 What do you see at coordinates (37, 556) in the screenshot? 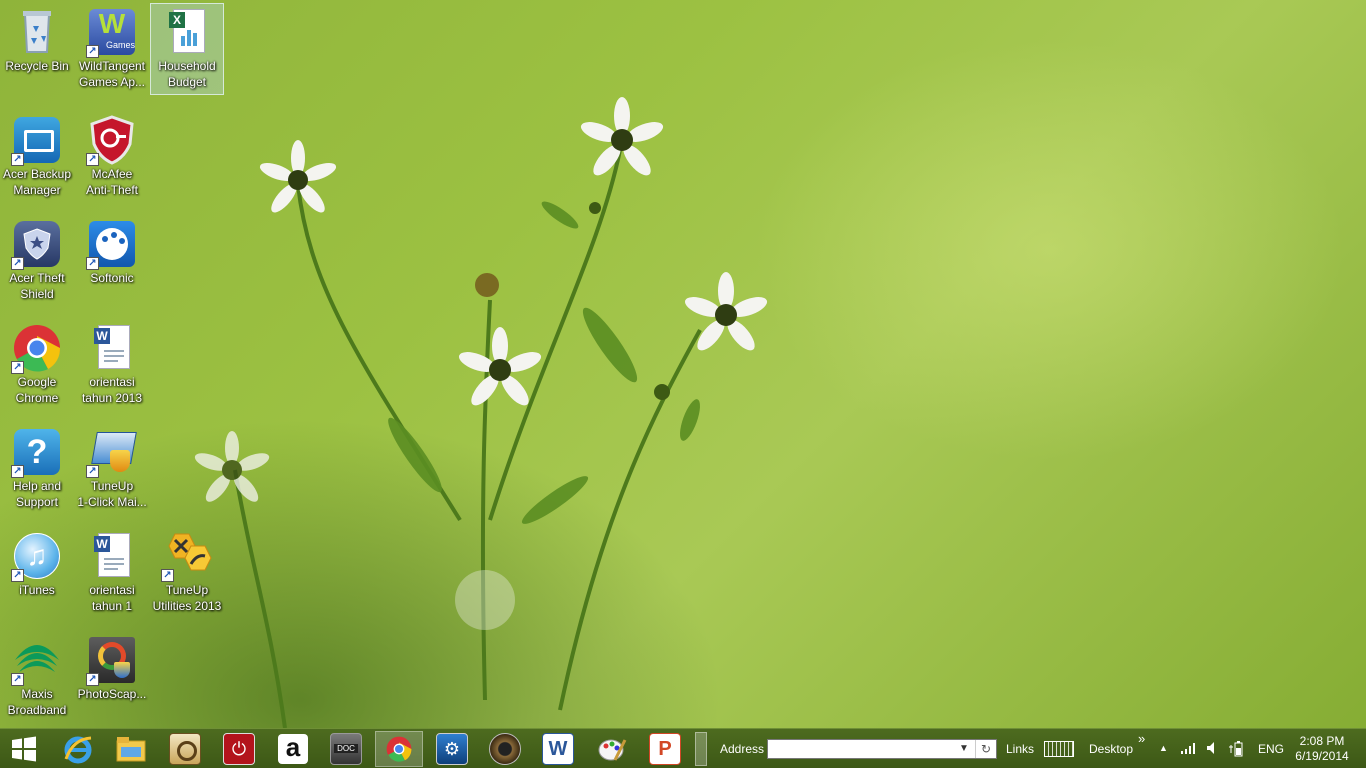
I see `itunes-icon: ♫ ↗` at bounding box center [37, 556].